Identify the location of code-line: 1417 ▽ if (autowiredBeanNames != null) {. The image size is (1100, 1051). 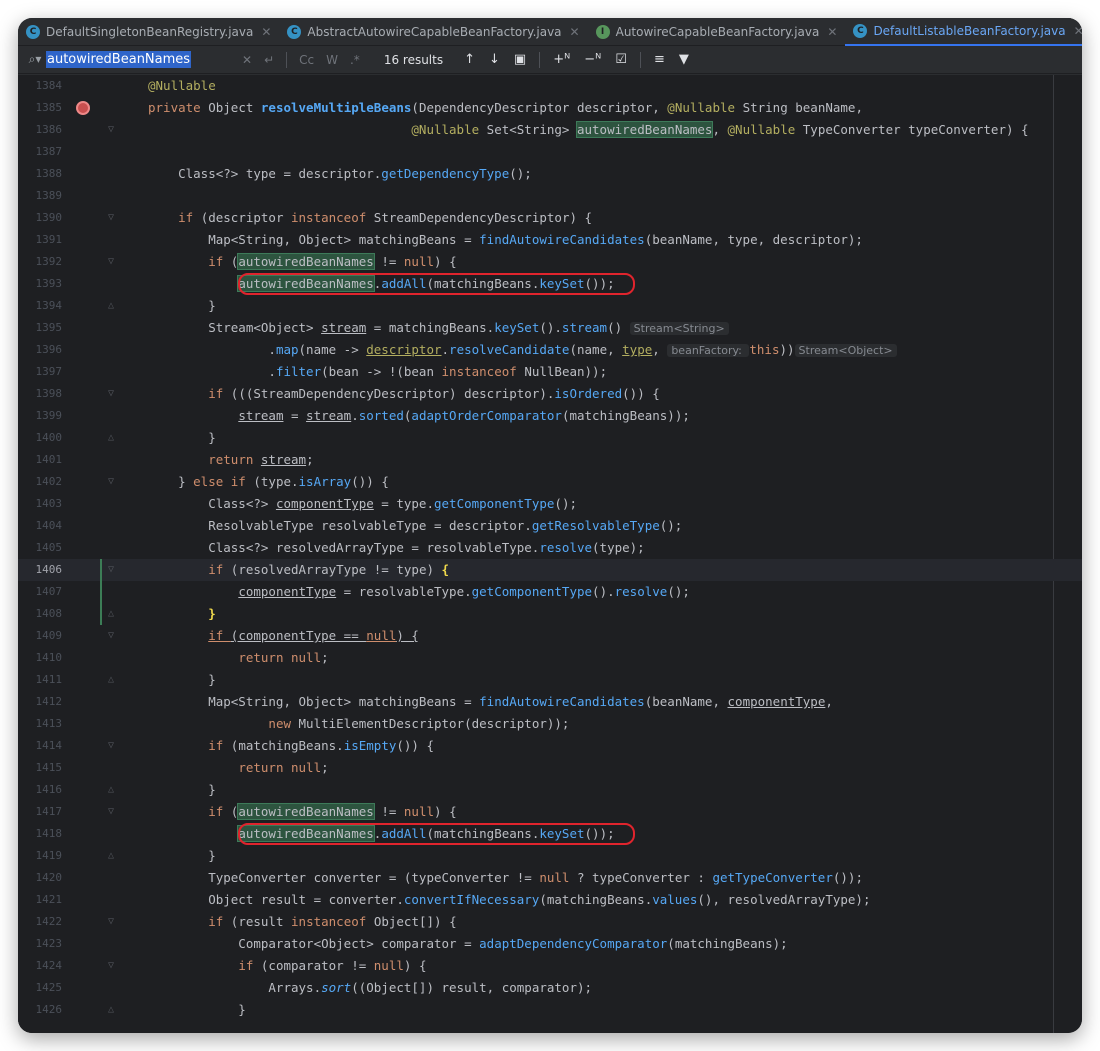
(550, 812).